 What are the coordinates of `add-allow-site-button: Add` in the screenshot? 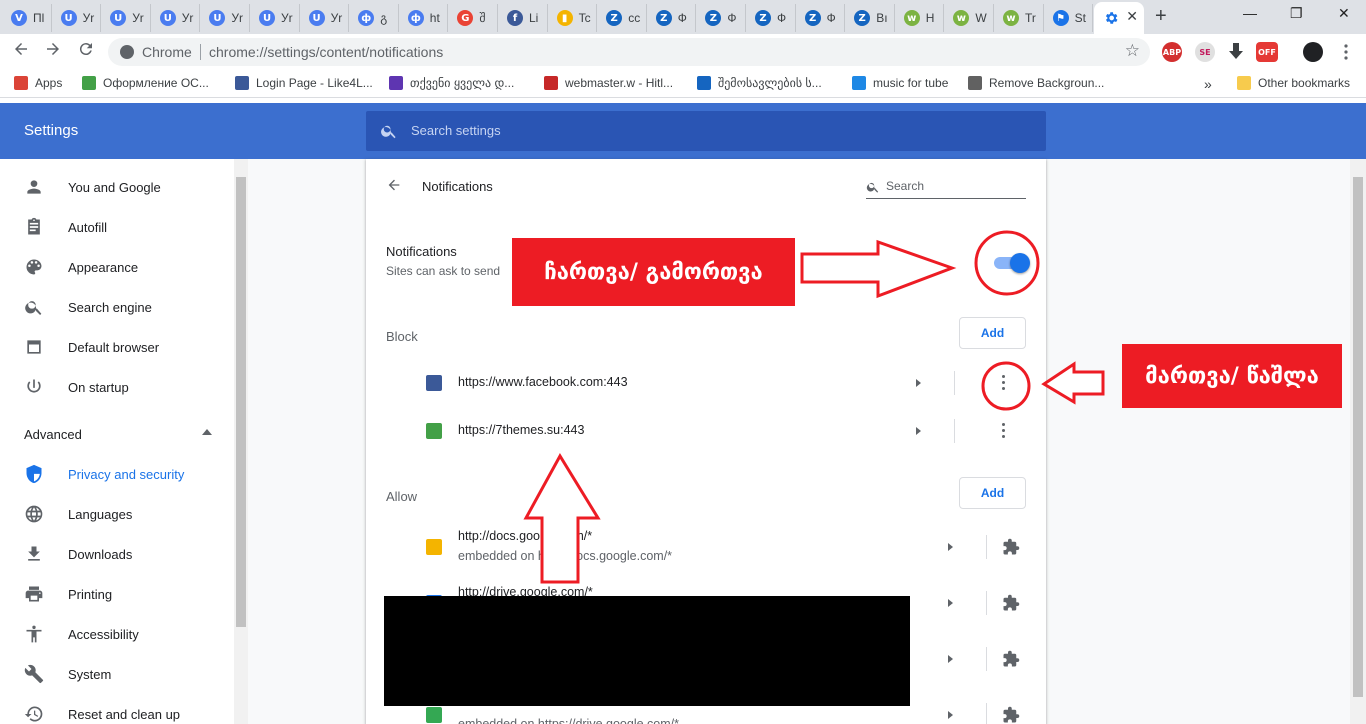 It's located at (992, 493).